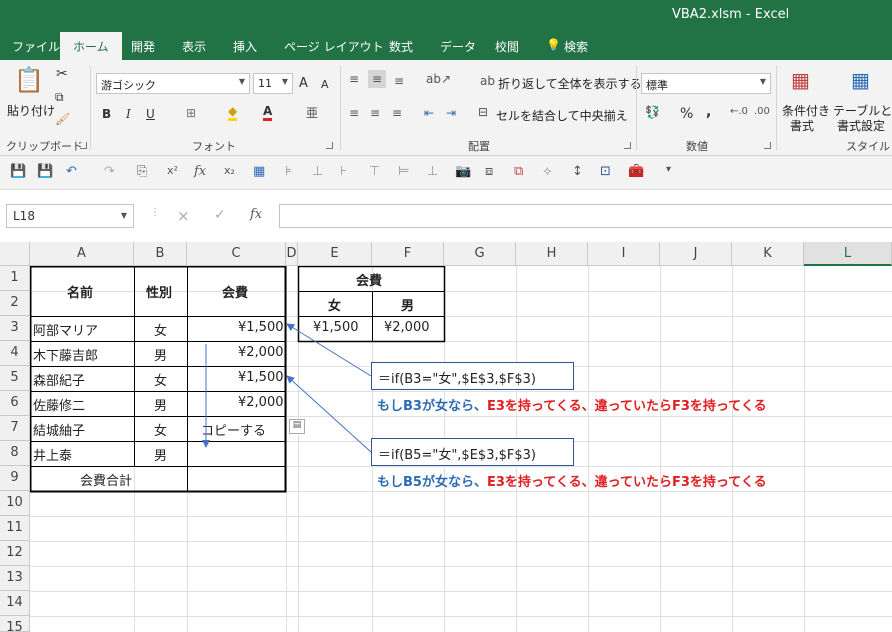  I want to click on bold-button: B, so click(106, 114).